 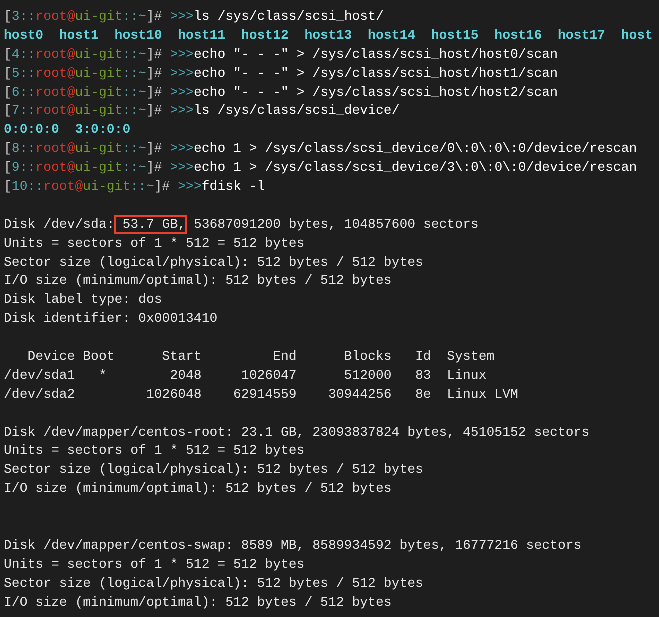 I want to click on highlighted-text: 53.7 GB,, so click(x=150, y=224).